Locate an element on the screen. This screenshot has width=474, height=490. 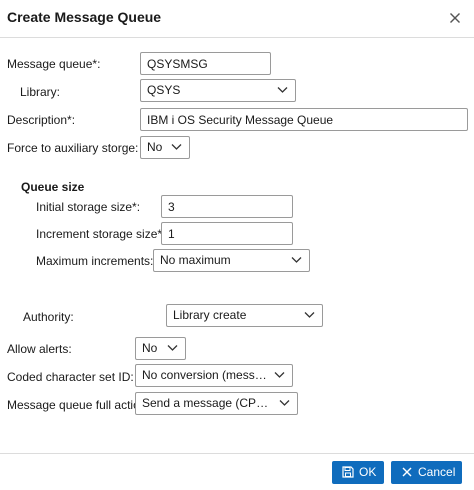
cancel-button: Cancel is located at coordinates (426, 472).